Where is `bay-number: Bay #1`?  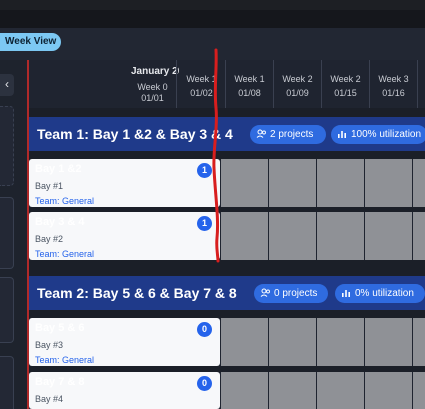 bay-number: Bay #1 is located at coordinates (49, 186).